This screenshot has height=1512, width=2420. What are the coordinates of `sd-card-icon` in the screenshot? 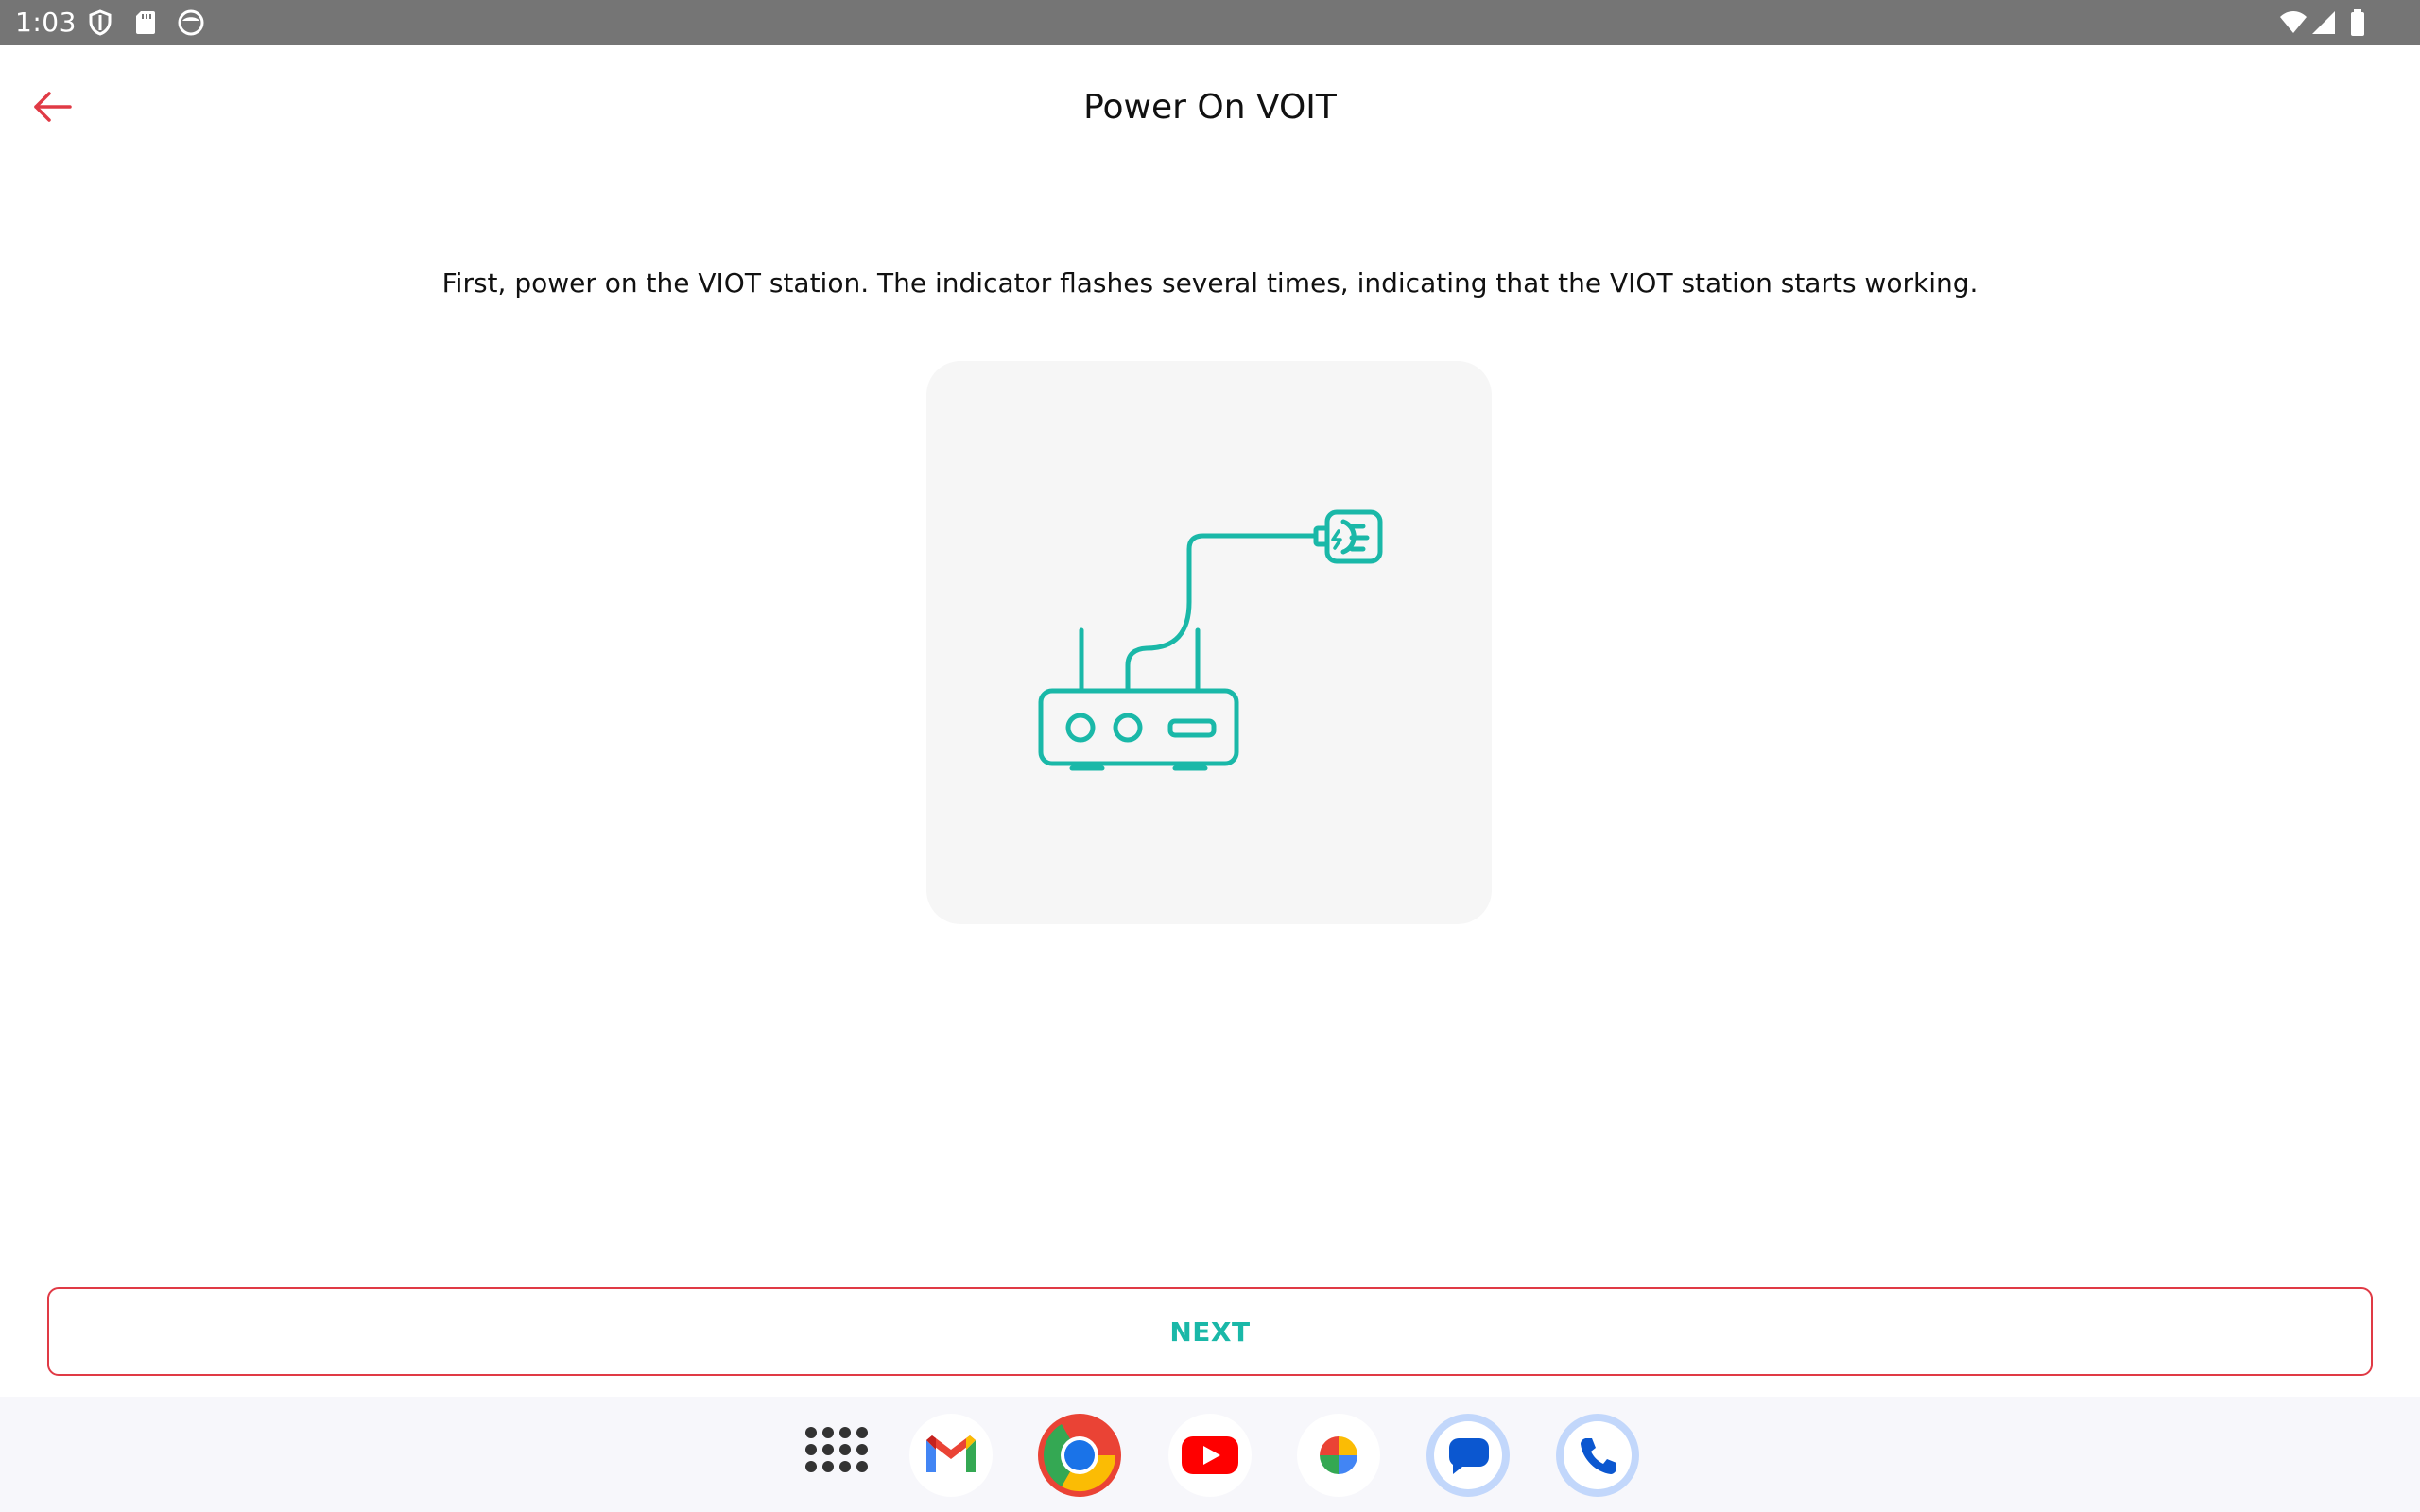 It's located at (145, 23).